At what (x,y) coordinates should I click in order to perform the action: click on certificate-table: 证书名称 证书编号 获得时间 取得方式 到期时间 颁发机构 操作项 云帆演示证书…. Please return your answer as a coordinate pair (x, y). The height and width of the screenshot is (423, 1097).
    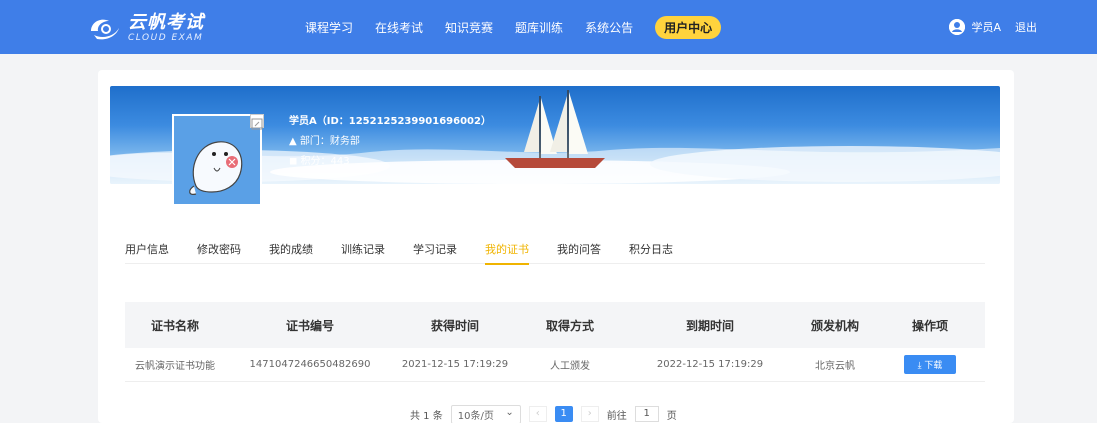
    Looking at the image, I should click on (555, 342).